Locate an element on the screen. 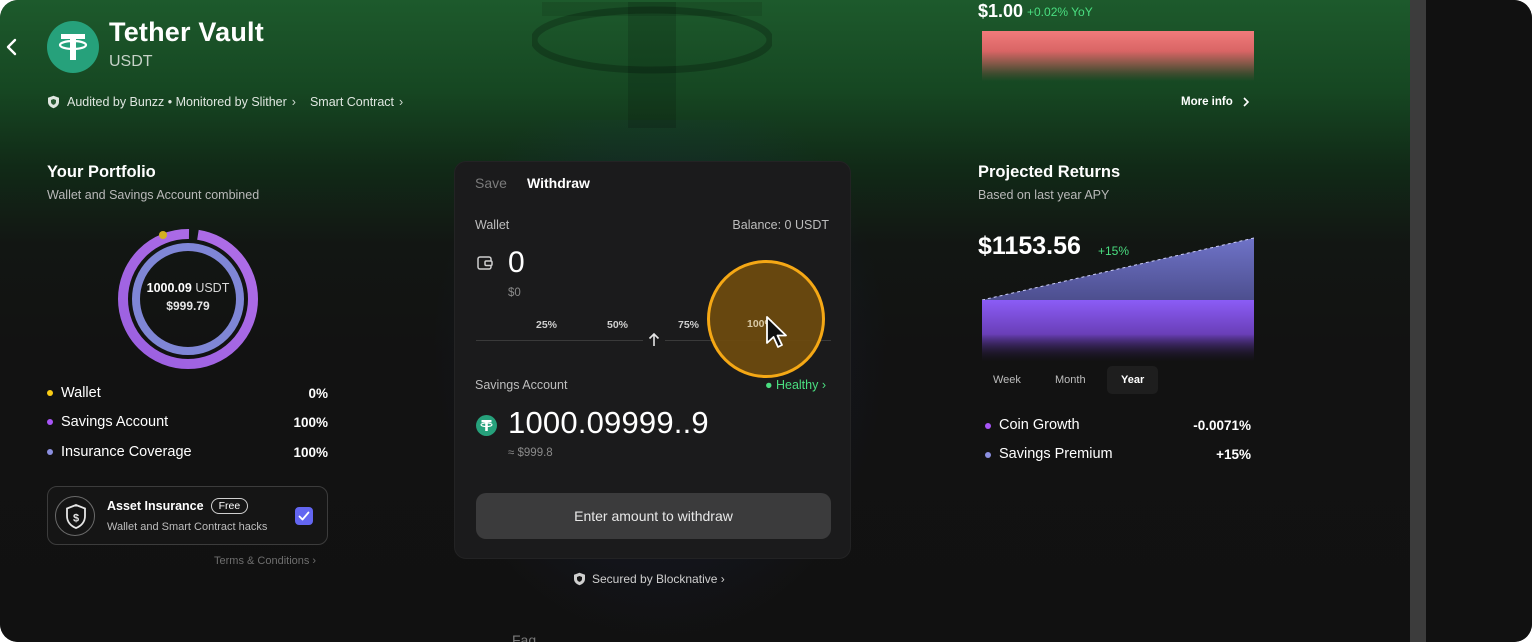  percent-75-button: 75% is located at coordinates (688, 325).